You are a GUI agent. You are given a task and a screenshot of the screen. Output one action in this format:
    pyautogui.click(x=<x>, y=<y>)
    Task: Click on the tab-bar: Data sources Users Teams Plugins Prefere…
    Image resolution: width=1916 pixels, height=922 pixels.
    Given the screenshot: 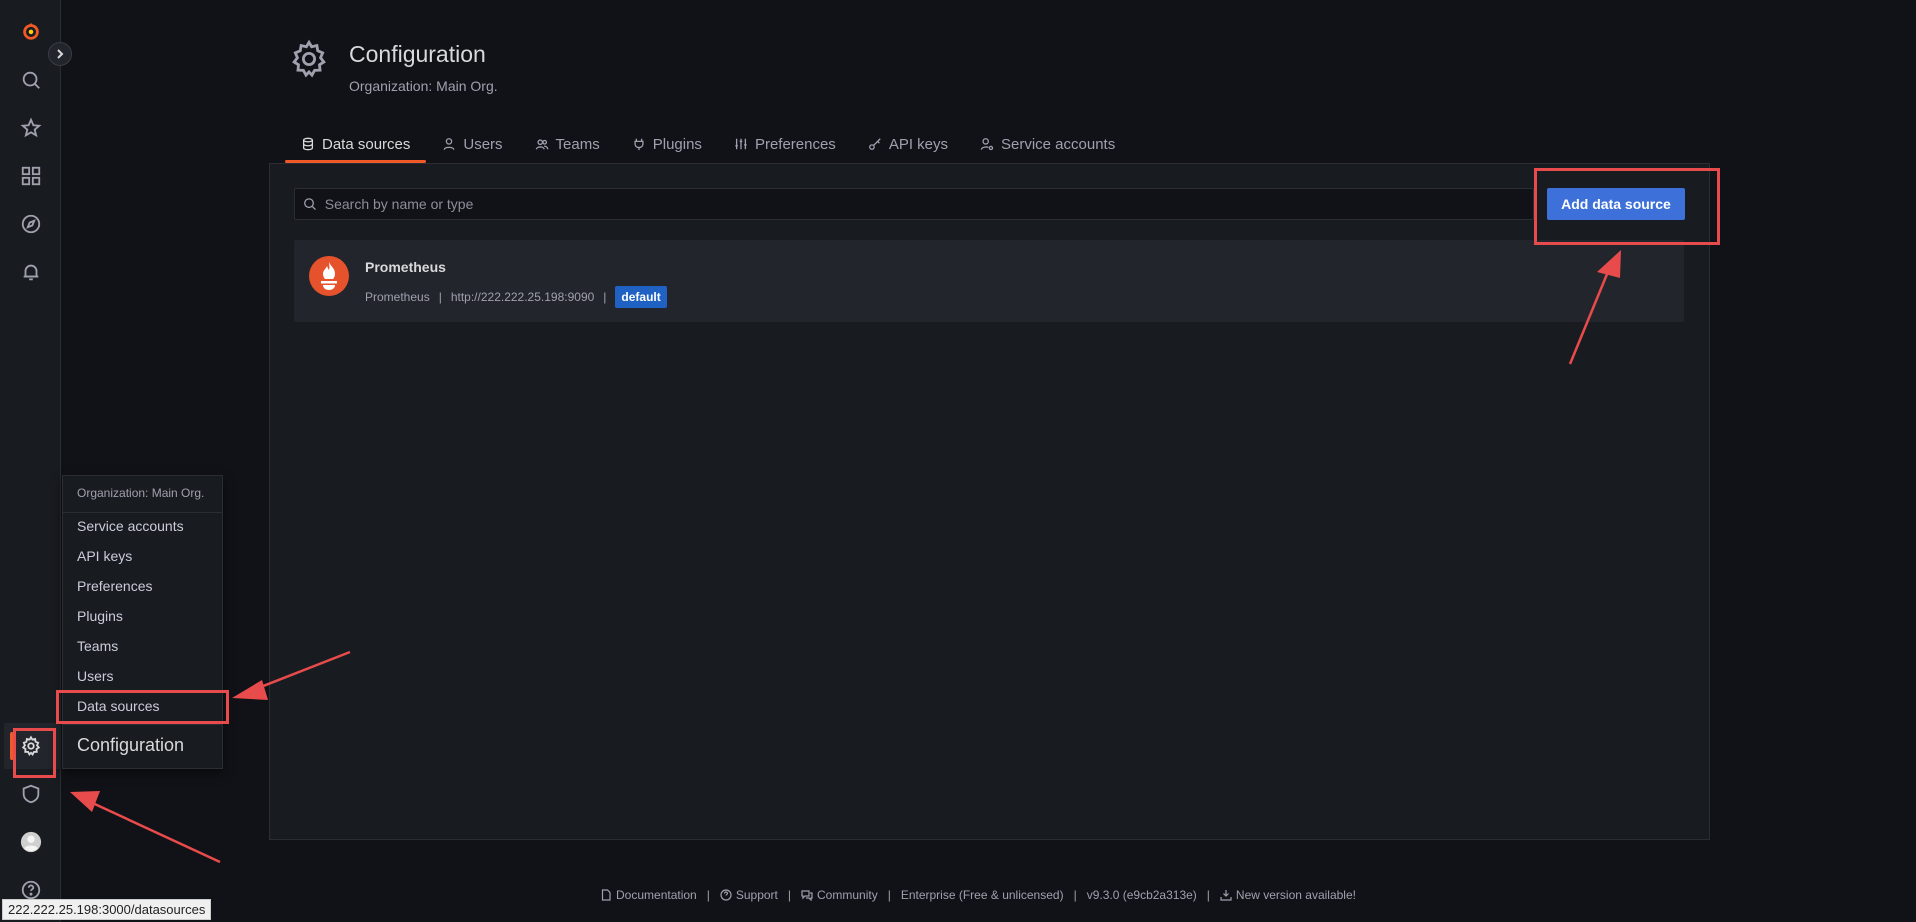 What is the action you would take?
    pyautogui.click(x=708, y=146)
    